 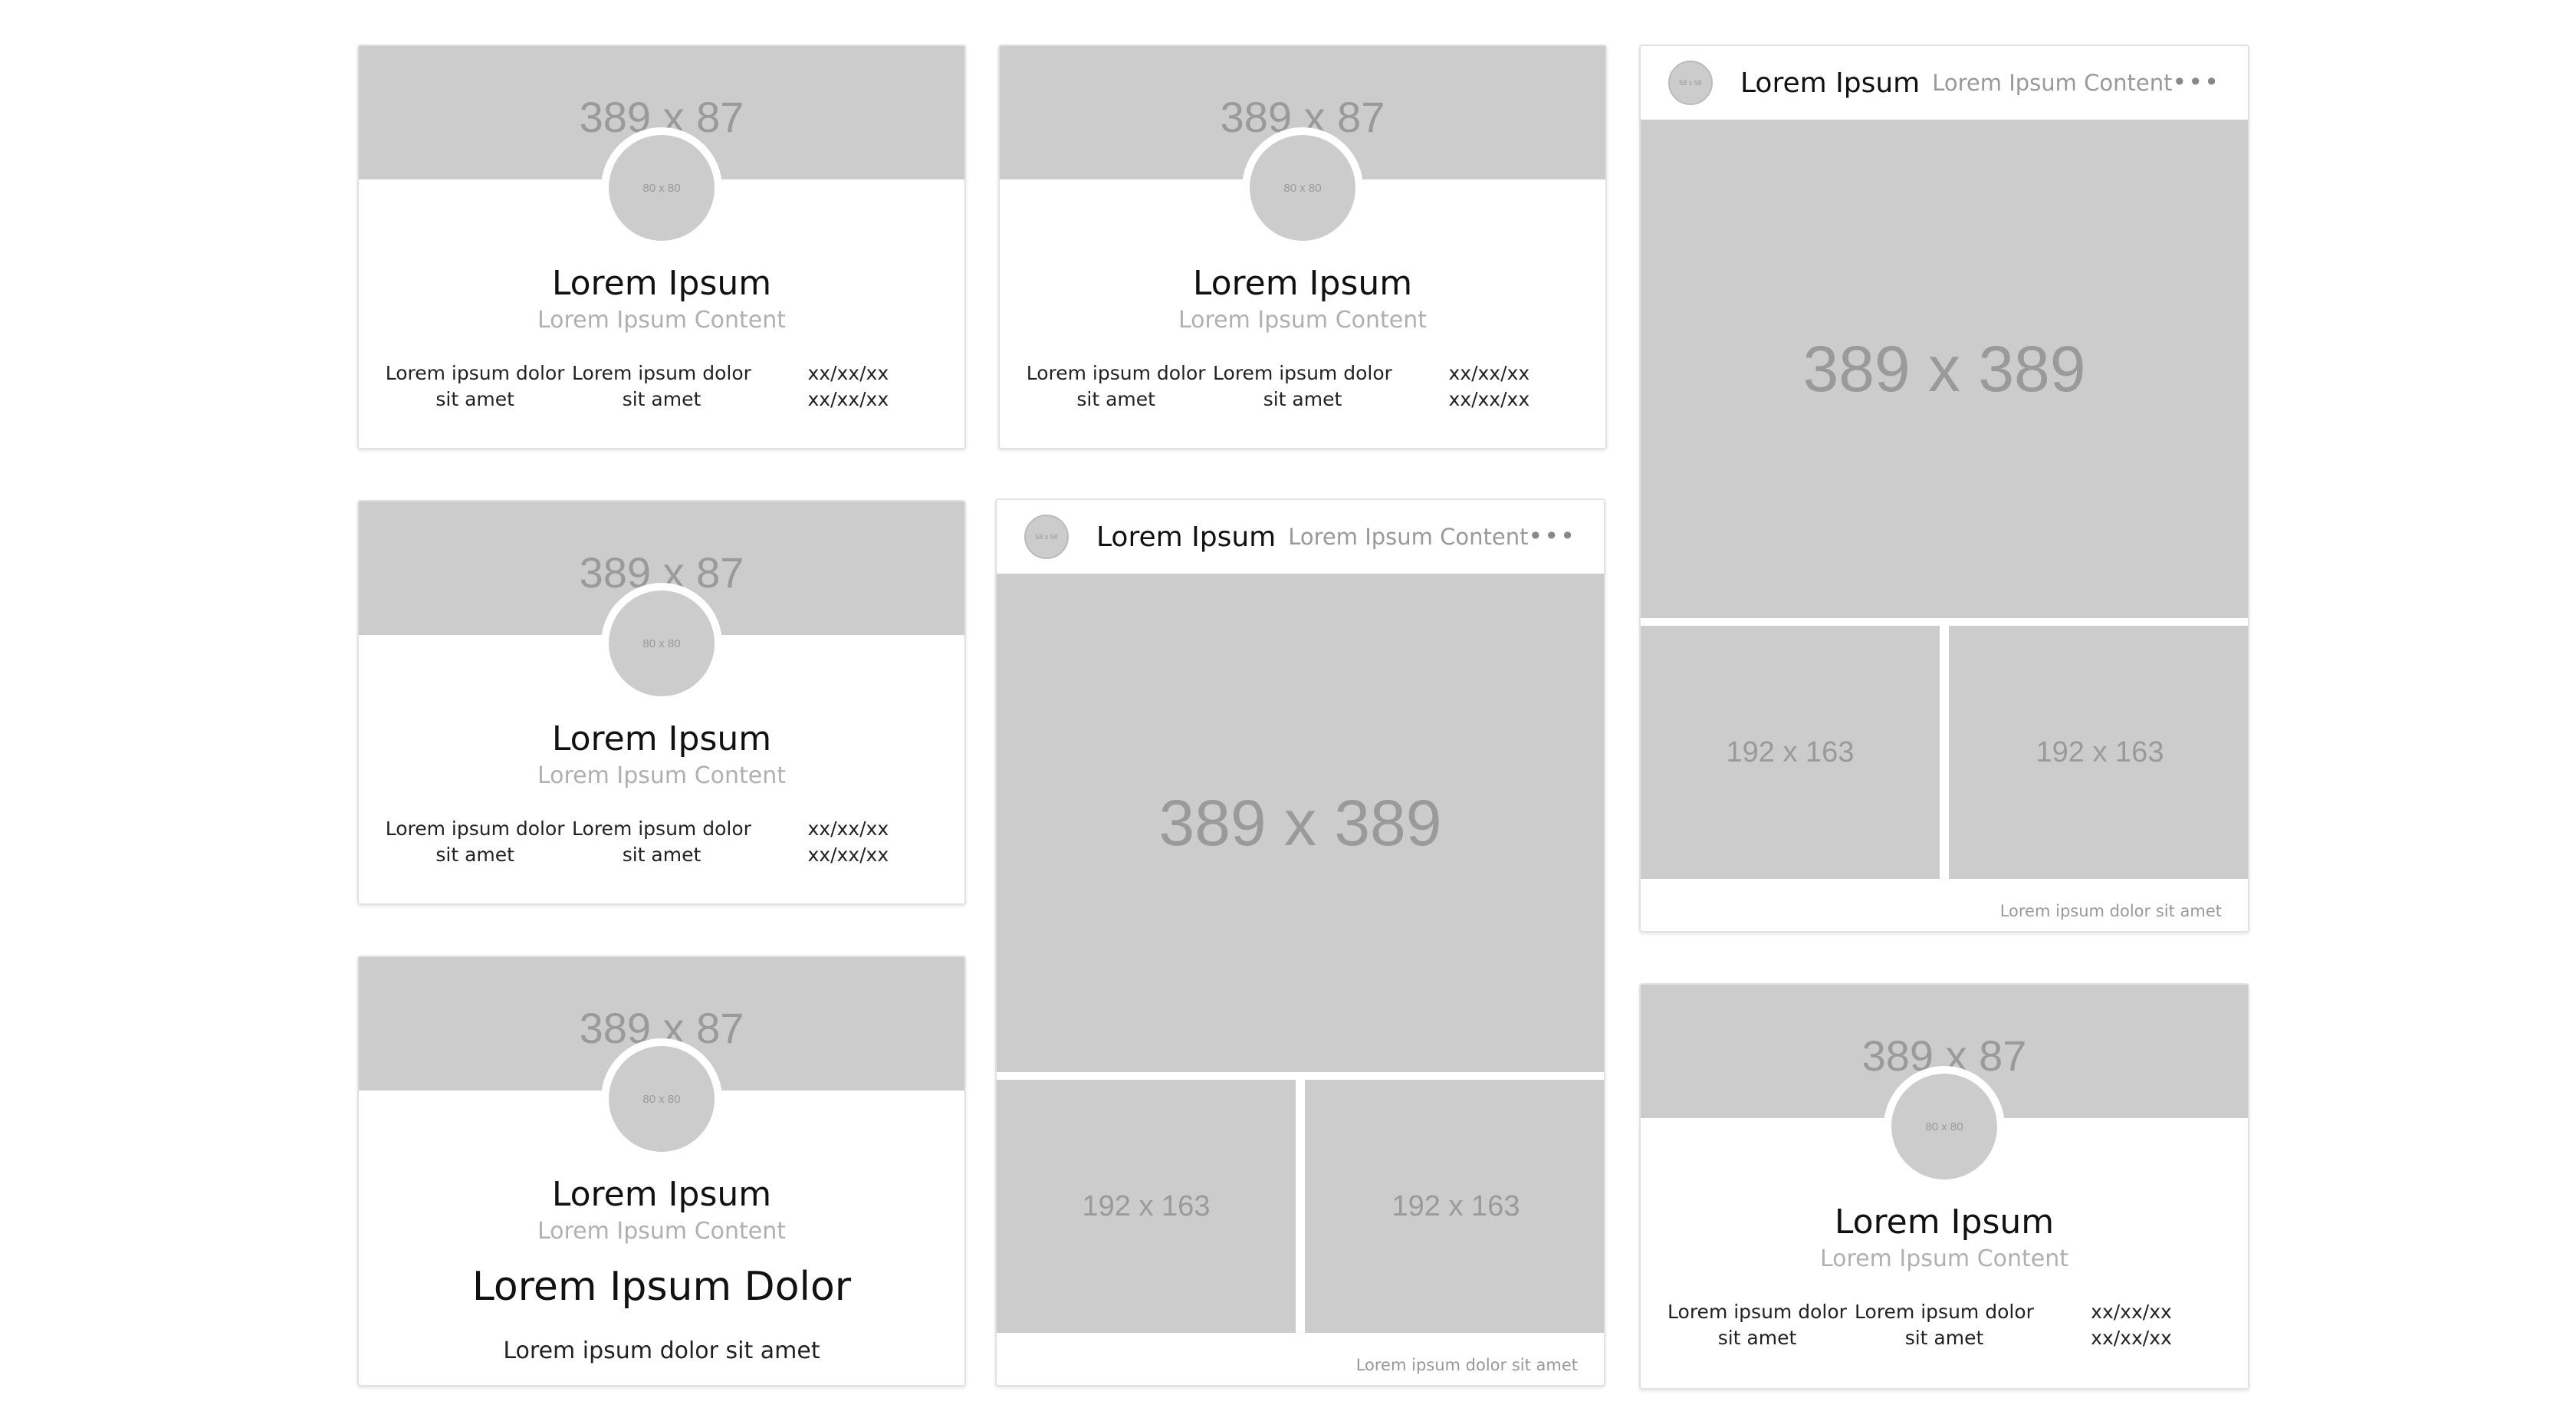 What do you see at coordinates (661, 1350) in the screenshot?
I see `profile-description: Lorem ipsum dolor sit amet` at bounding box center [661, 1350].